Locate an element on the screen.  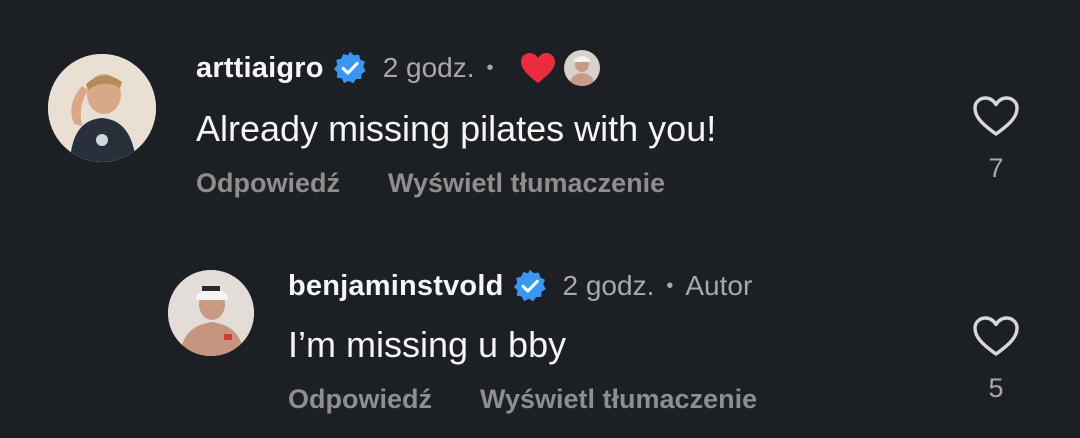
comment-text: Already missing pilates with you! is located at coordinates (456, 128).